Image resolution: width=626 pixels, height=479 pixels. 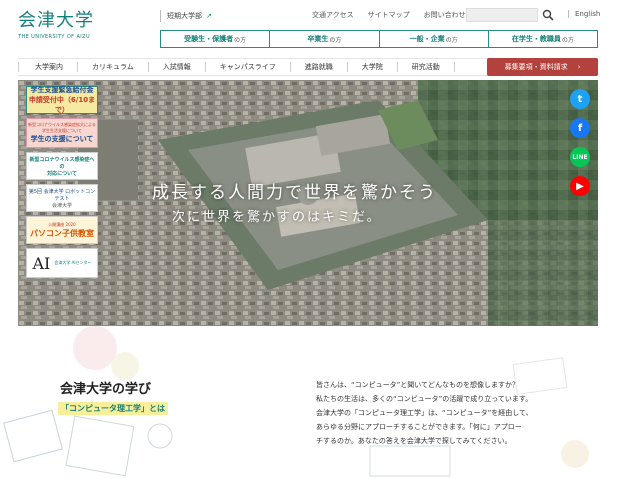 I want to click on junior-college-label: 短期大学部, so click(x=184, y=16).